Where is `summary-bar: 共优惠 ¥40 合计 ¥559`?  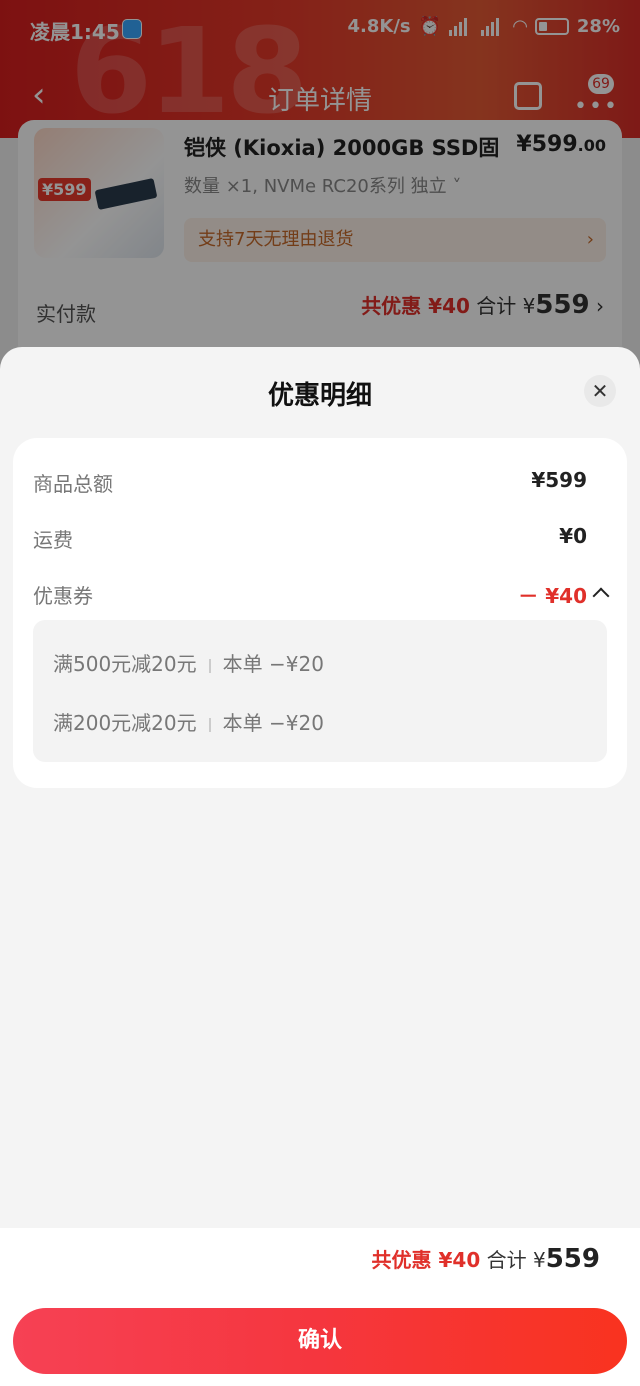
summary-bar: 共优惠 ¥40 合计 ¥559 is located at coordinates (320, 1264).